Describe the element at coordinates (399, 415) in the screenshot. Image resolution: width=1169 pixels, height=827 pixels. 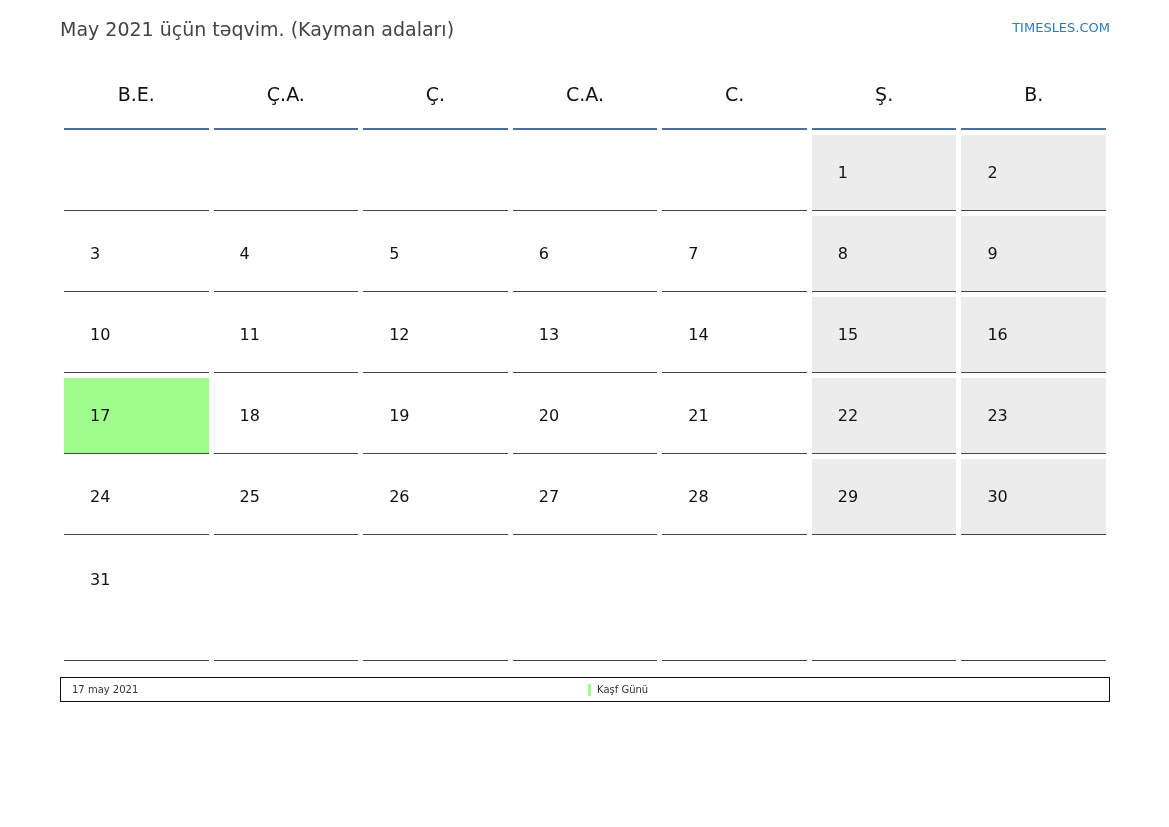
I see `day-number: 19` at that location.